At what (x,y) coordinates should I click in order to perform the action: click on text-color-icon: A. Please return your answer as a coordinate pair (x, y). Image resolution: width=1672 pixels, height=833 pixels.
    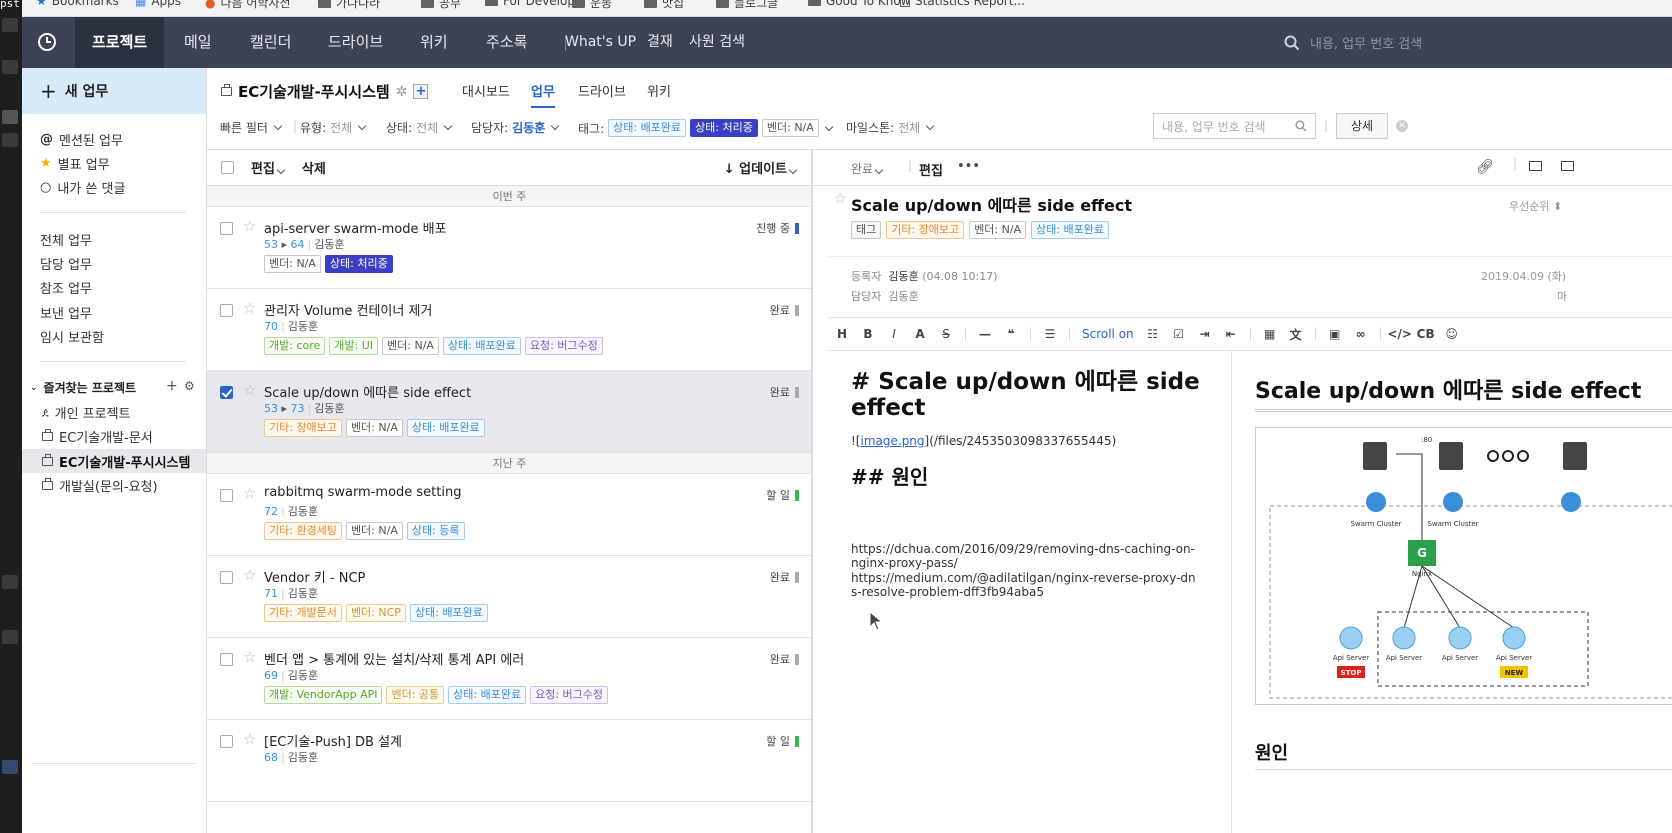
    Looking at the image, I should click on (920, 334).